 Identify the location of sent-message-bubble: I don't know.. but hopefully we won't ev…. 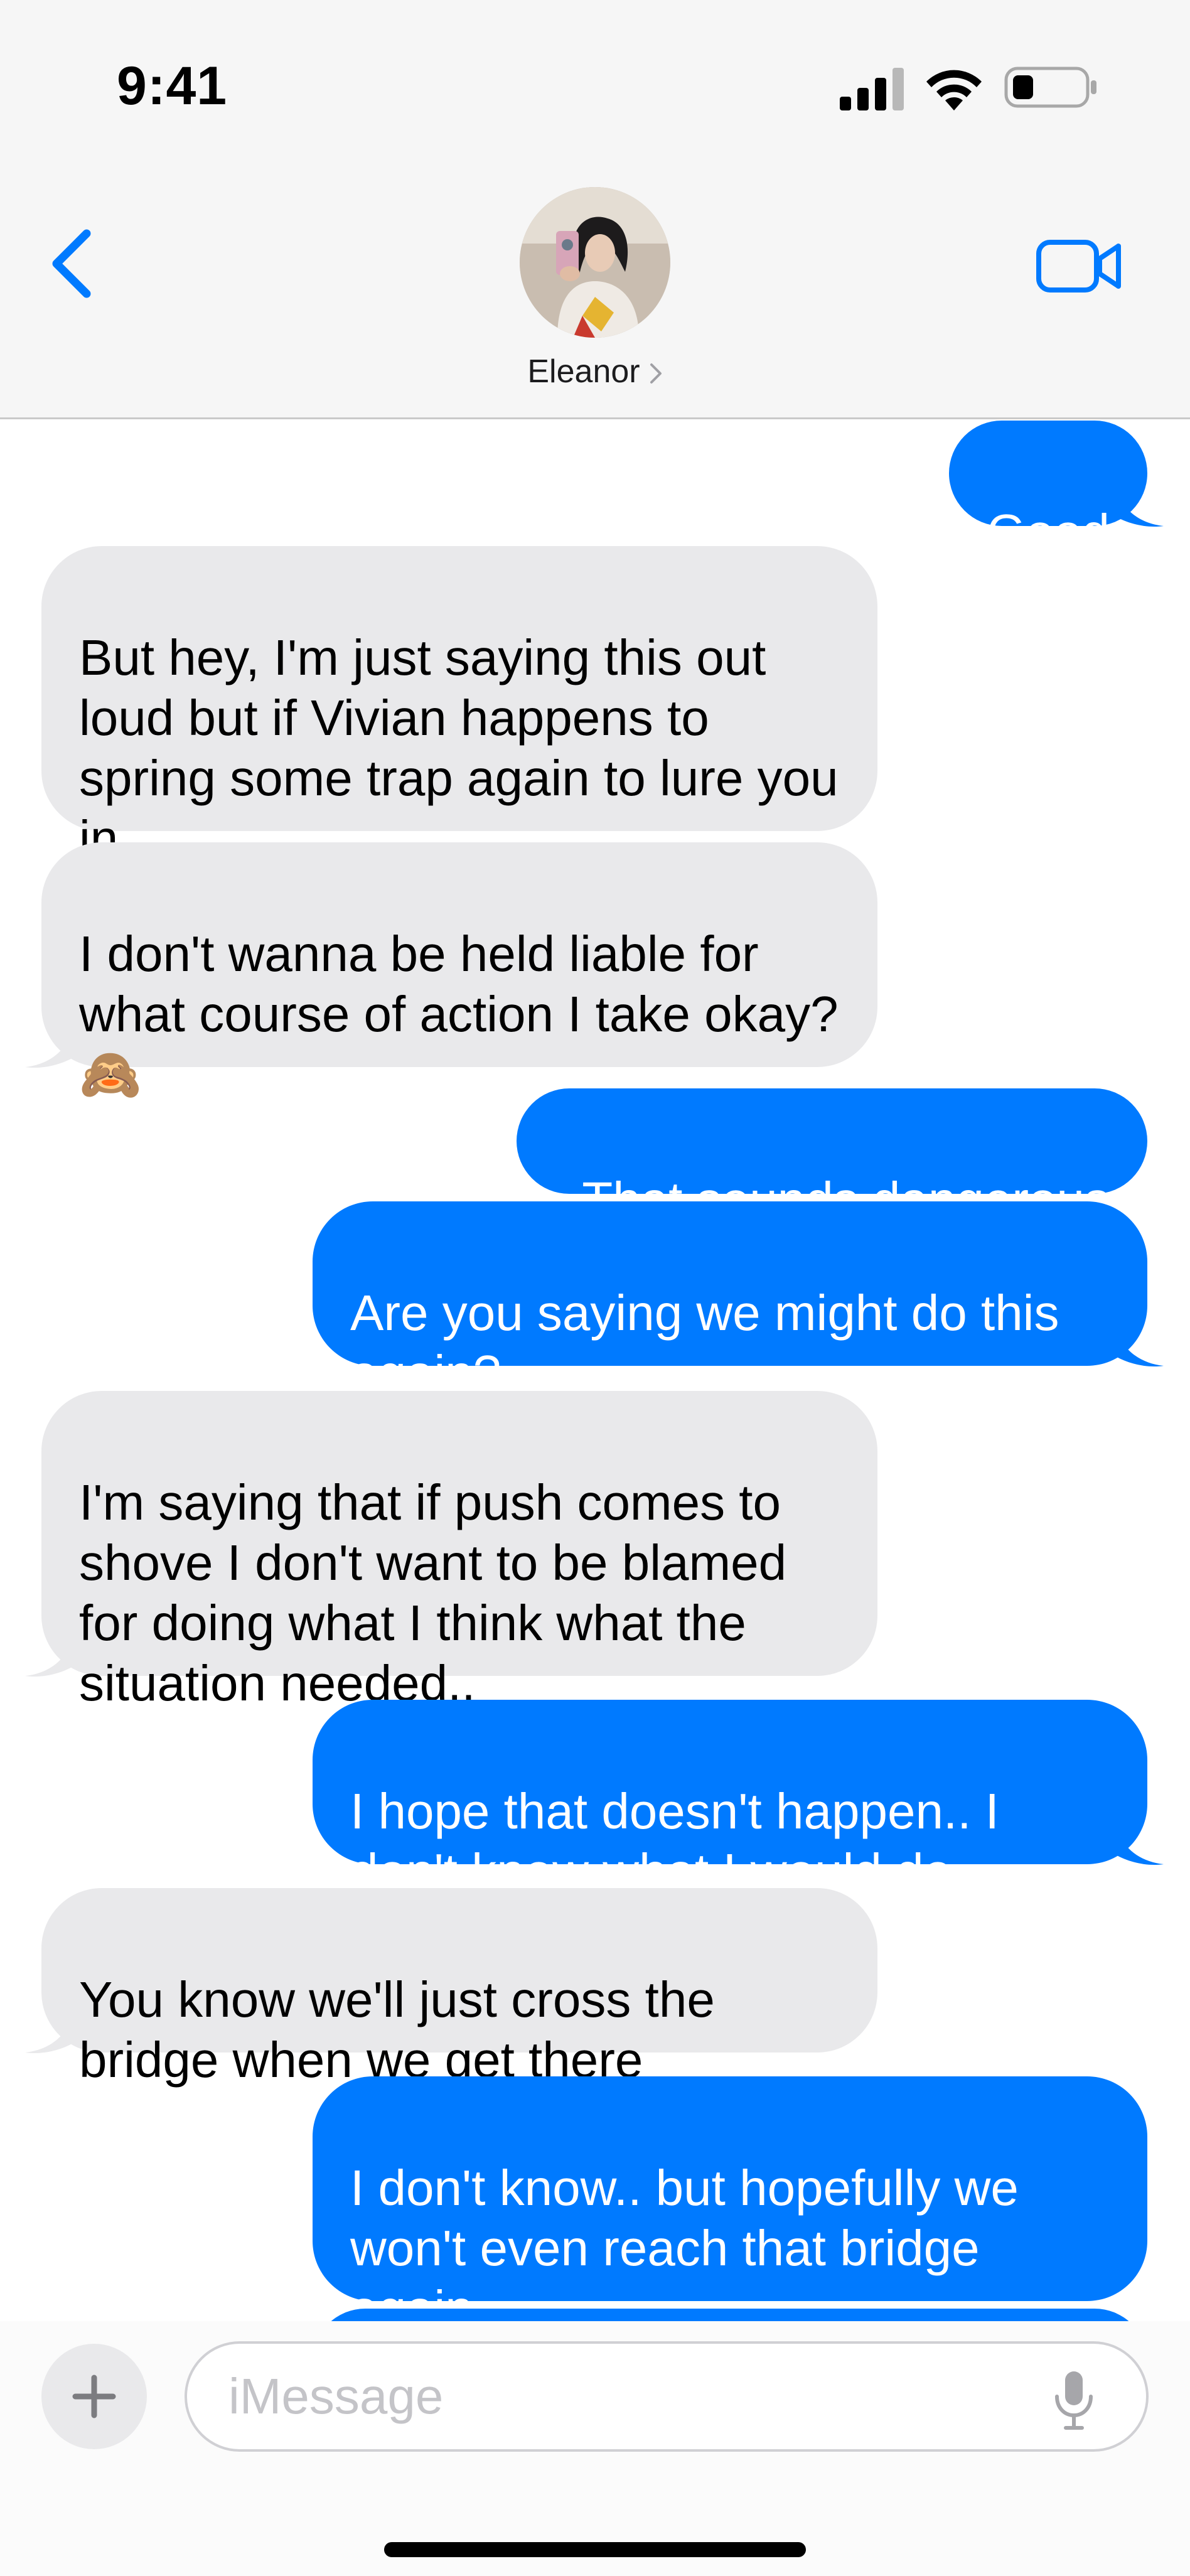
(730, 2198).